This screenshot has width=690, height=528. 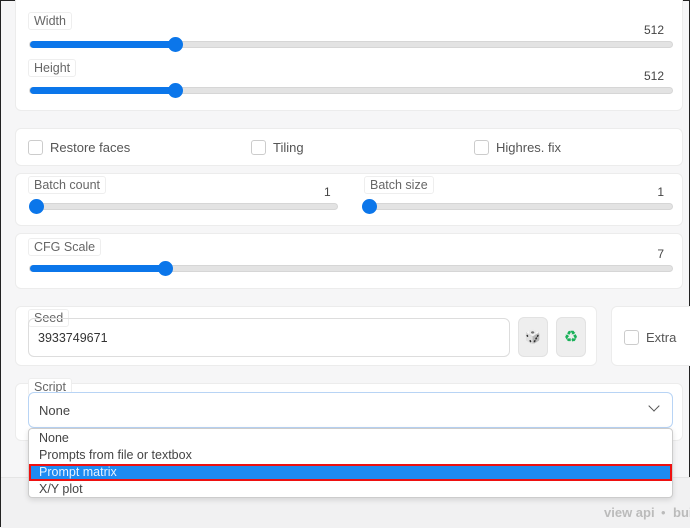 What do you see at coordinates (517, 206) in the screenshot?
I see `batch-size-slider` at bounding box center [517, 206].